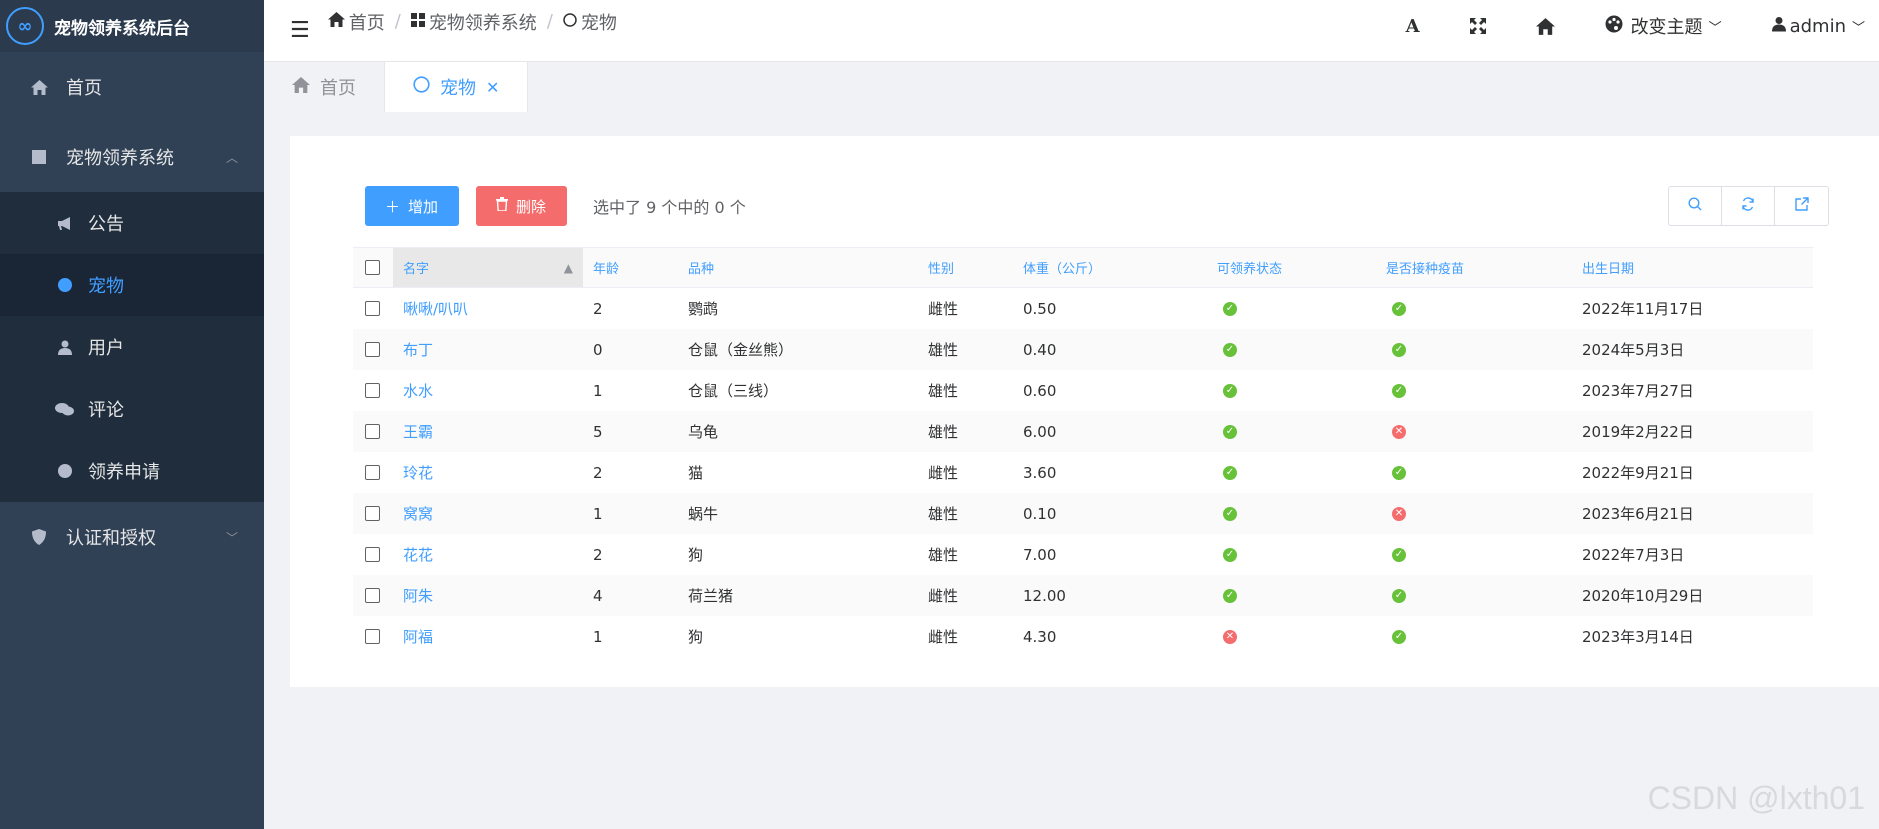 Image resolution: width=1879 pixels, height=829 pixels. What do you see at coordinates (483, 22) in the screenshot?
I see `breadcrumb-pet-system: 宠物领养系统` at bounding box center [483, 22].